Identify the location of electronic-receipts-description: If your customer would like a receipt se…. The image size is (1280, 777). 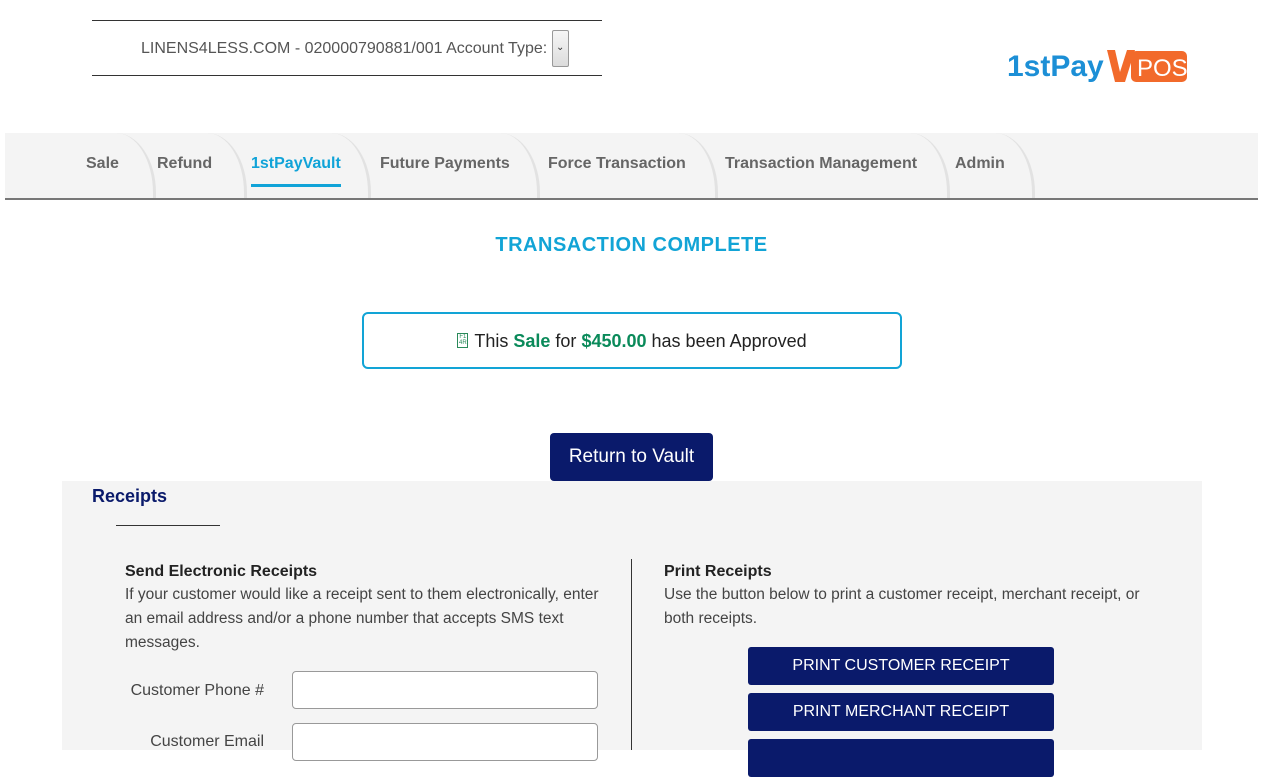
(362, 618).